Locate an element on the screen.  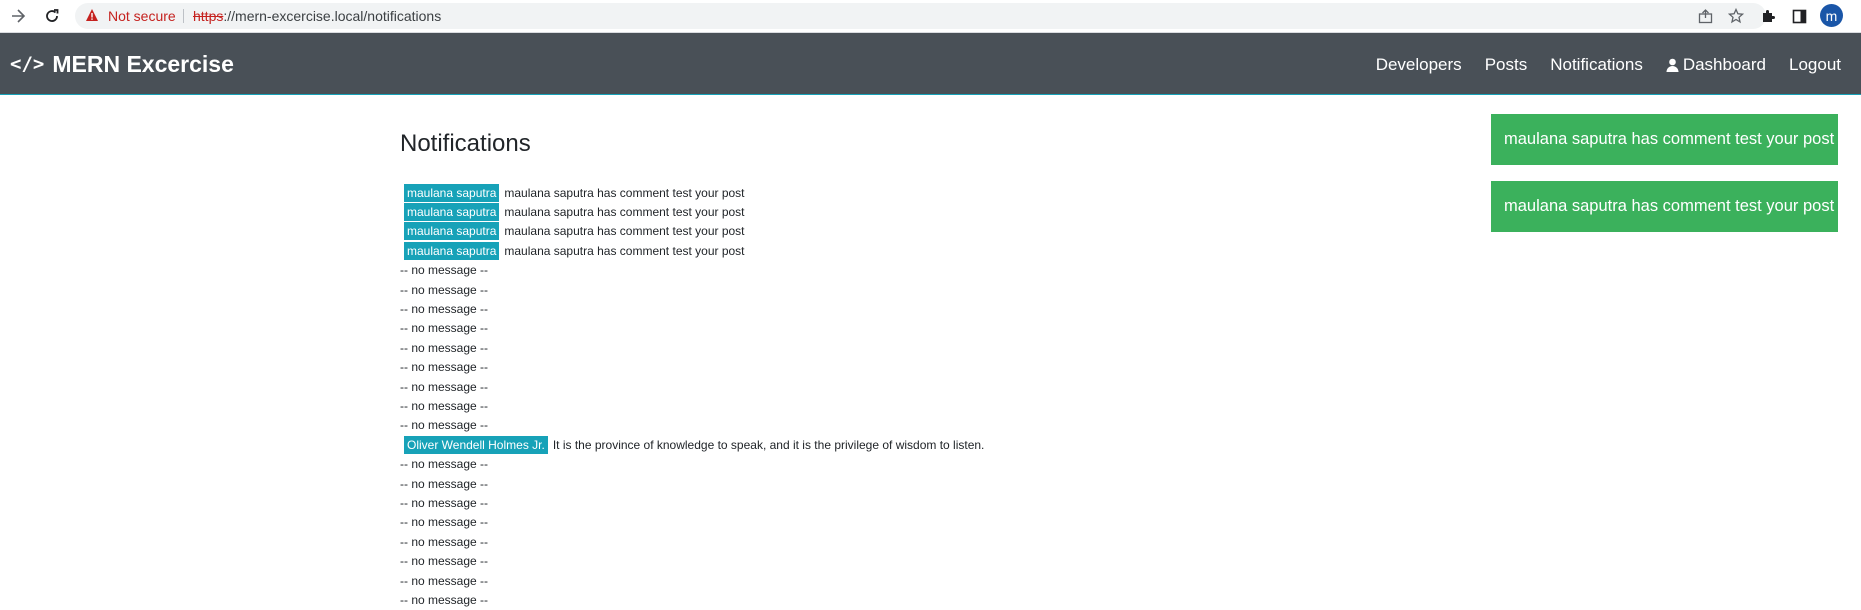
url-path: ://mern-excercise.local/notifications is located at coordinates (332, 16).